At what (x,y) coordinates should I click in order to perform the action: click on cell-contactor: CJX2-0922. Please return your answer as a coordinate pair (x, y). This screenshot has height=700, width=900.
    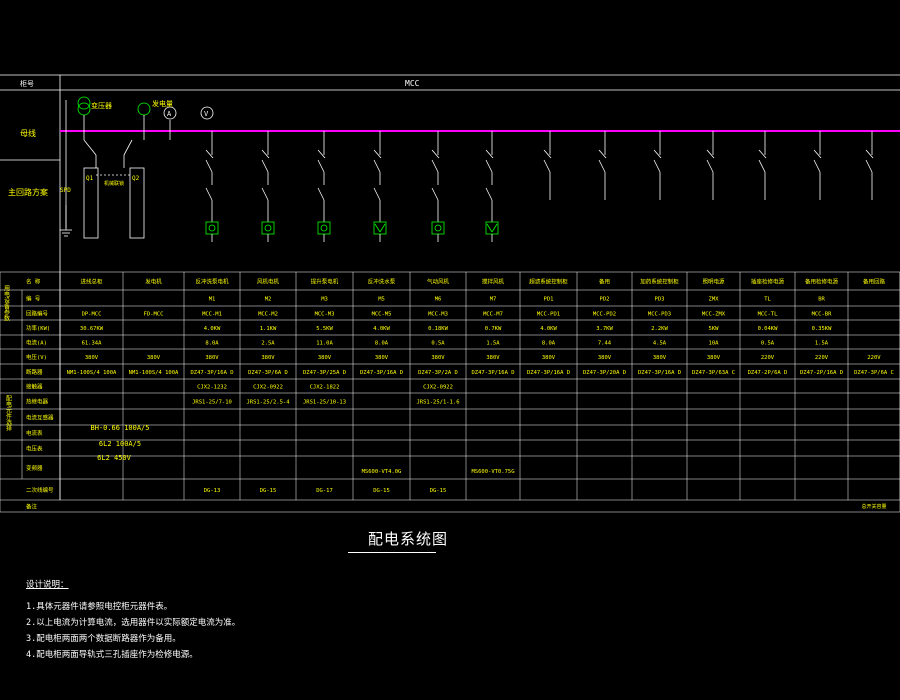
    Looking at the image, I should click on (268, 388).